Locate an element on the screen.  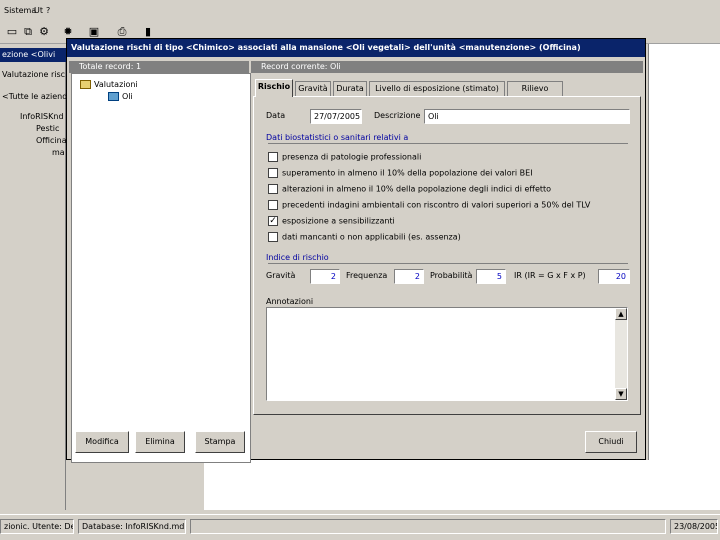
annotazioni-field: ▲ ▼ is located at coordinates (447, 354).